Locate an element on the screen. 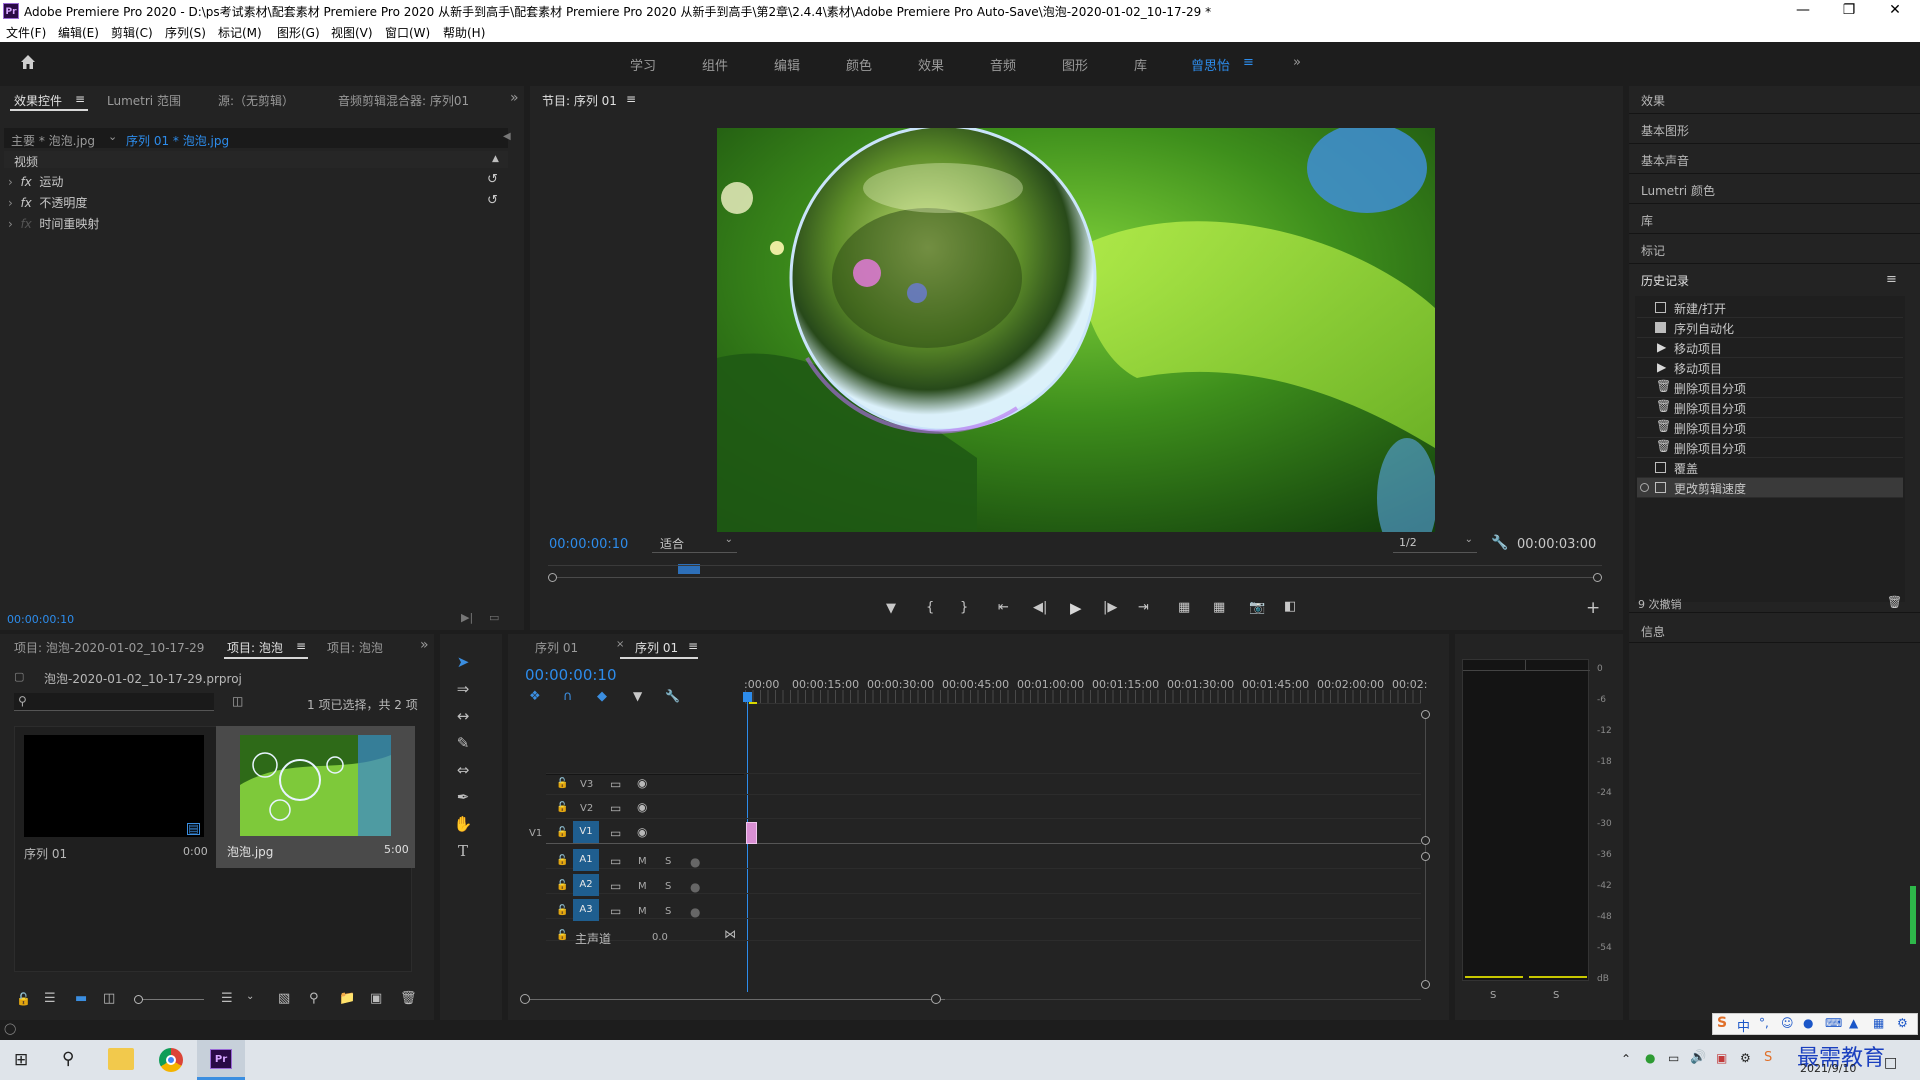  vertical-scrollbar is located at coordinates (1425, 847).